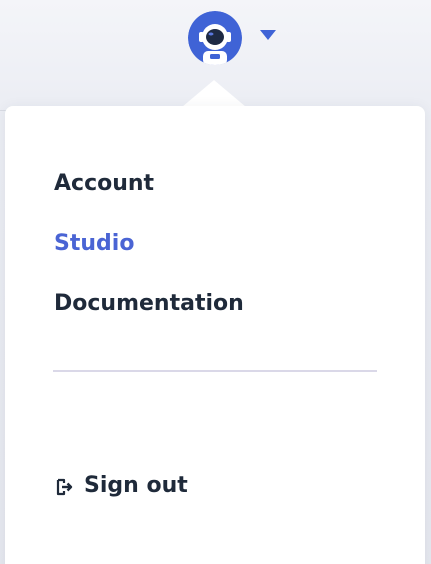  I want to click on menu-divider, so click(215, 371).